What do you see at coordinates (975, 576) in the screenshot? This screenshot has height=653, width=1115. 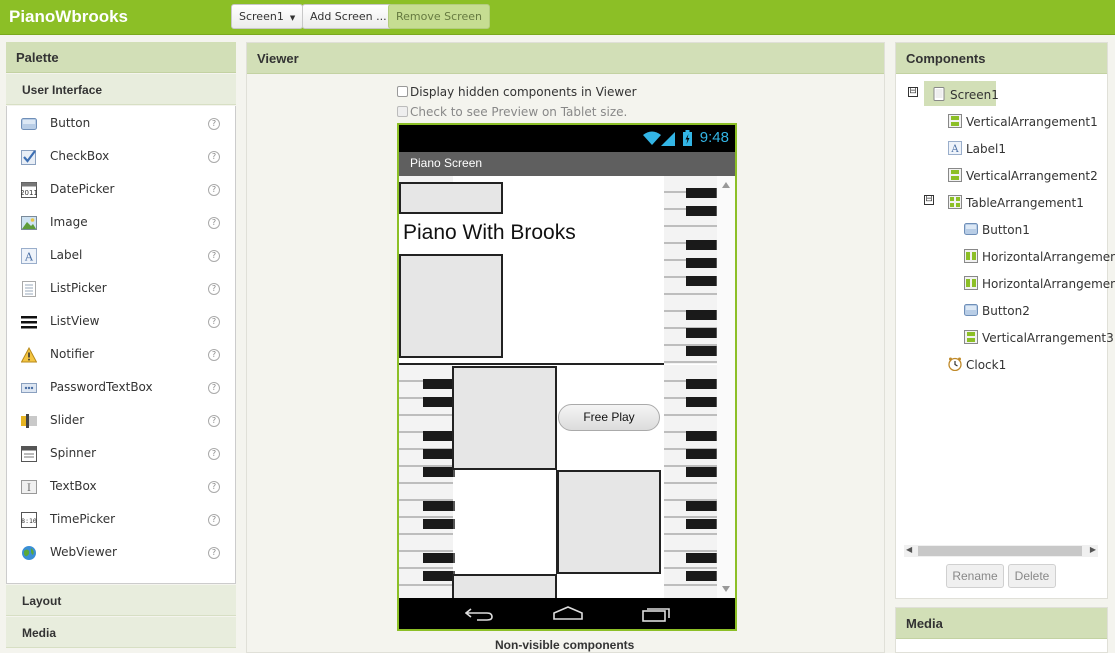 I see `rename-button: Rename` at bounding box center [975, 576].